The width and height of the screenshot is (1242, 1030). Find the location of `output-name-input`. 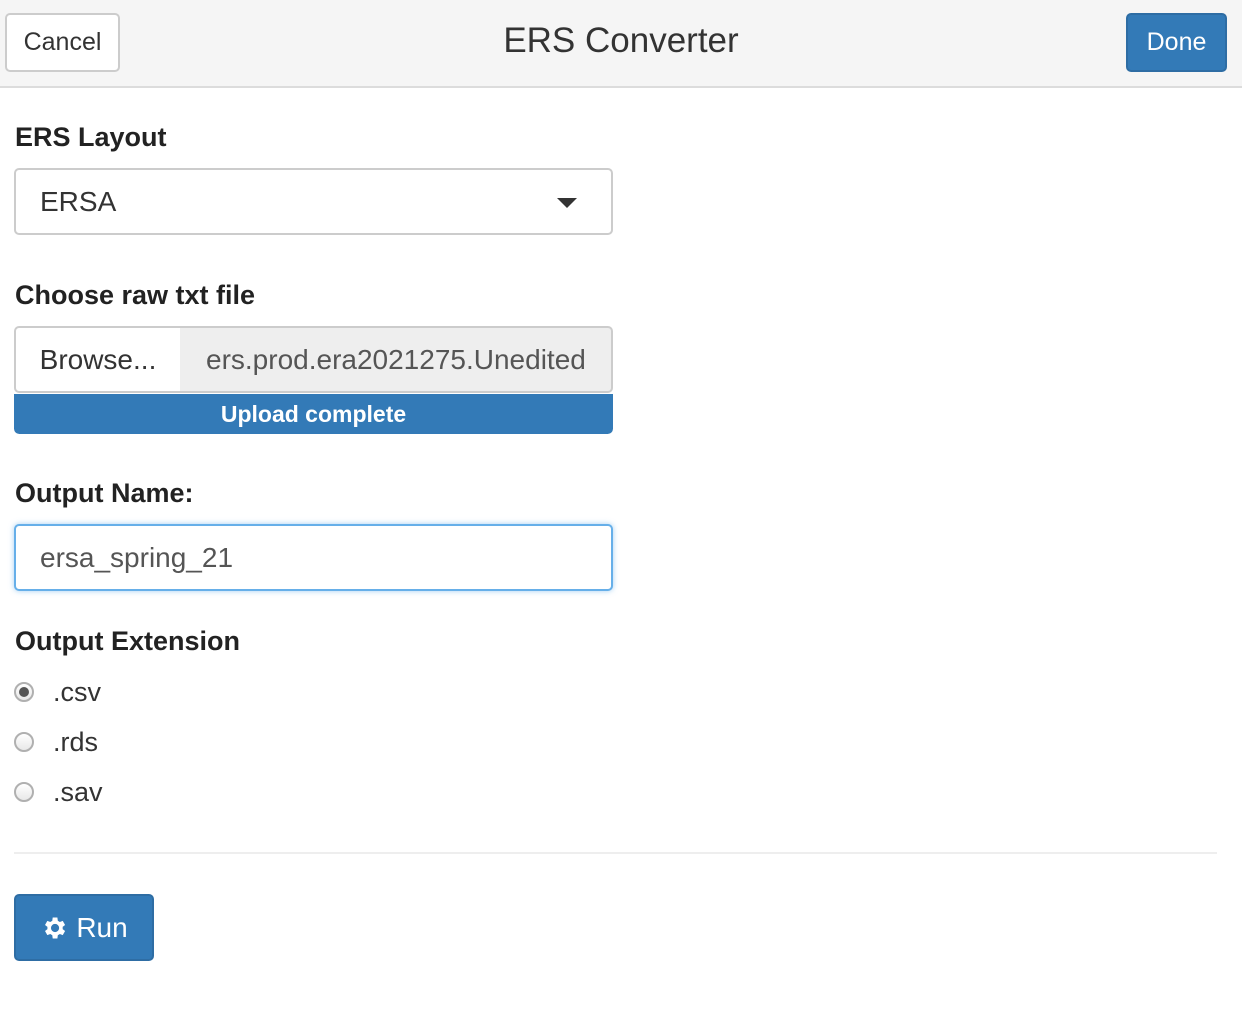

output-name-input is located at coordinates (313, 557).